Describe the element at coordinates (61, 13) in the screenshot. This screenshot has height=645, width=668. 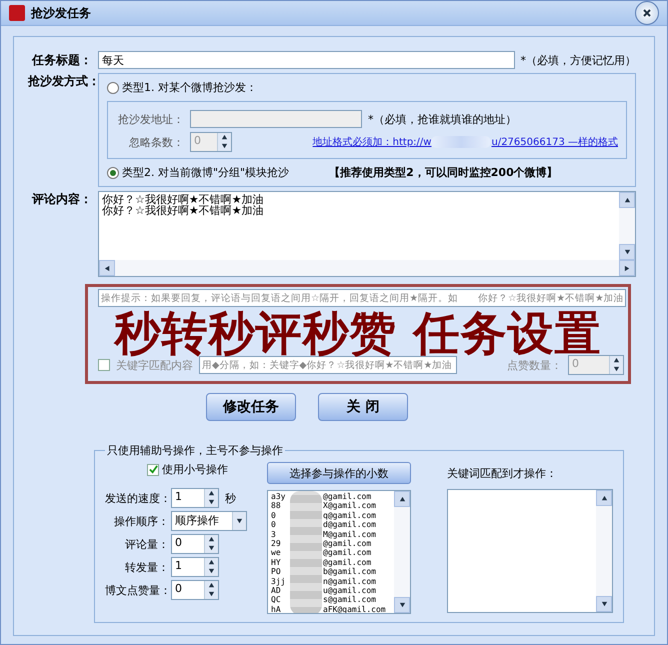
I see `window-title: 抢沙发任务` at that location.